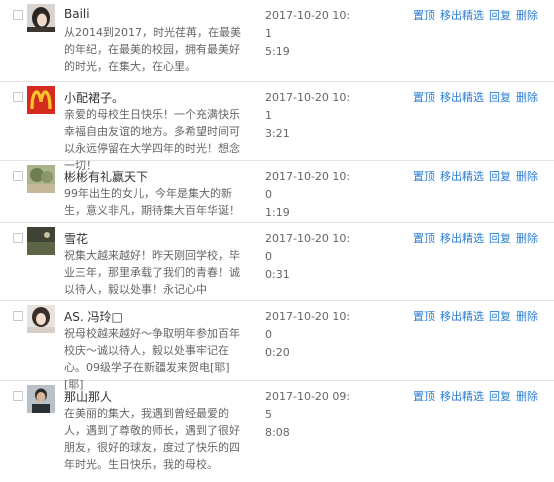  Describe the element at coordinates (88, 396) in the screenshot. I see `commenter-name: 那山那人` at that location.